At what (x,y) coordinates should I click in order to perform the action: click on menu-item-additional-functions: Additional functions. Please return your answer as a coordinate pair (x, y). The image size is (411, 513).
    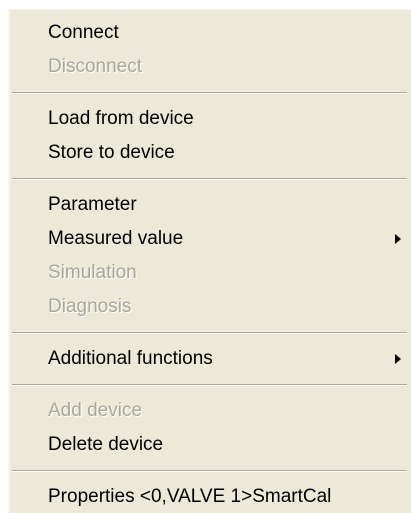
    Looking at the image, I should click on (210, 359).